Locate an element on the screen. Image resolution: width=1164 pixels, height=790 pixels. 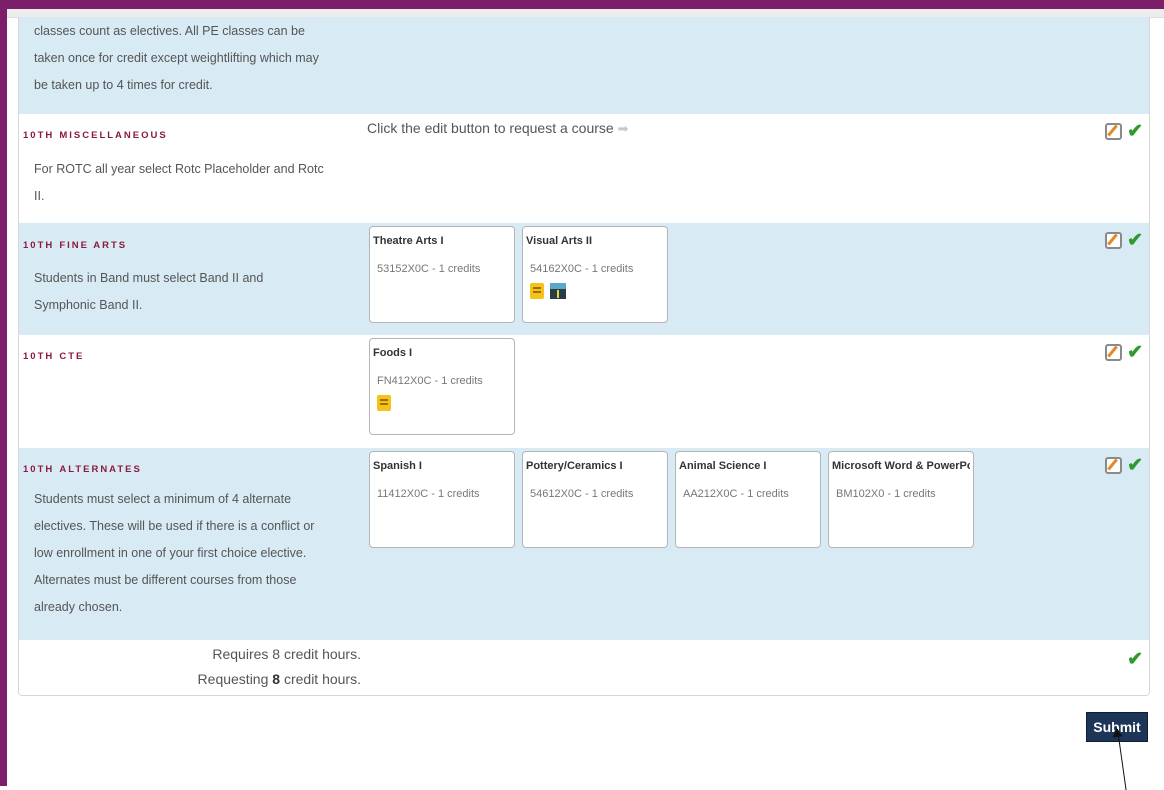
description-line: Students in Band must select Band II and is located at coordinates (149, 278).